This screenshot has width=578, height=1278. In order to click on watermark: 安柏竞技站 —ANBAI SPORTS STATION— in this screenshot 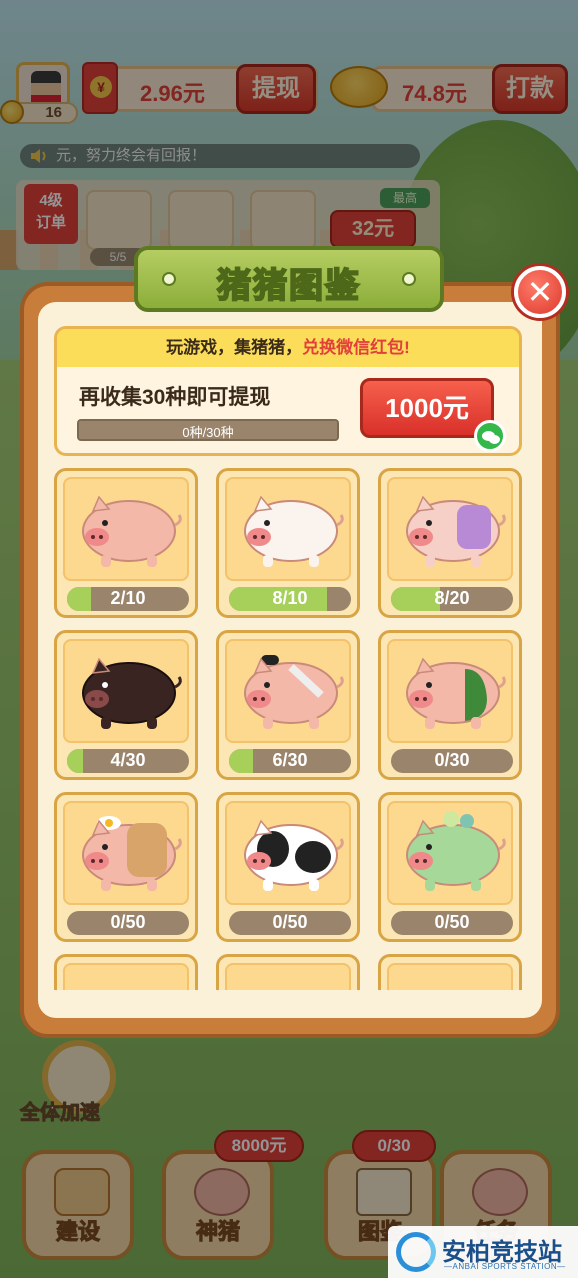, I will do `click(483, 1252)`.